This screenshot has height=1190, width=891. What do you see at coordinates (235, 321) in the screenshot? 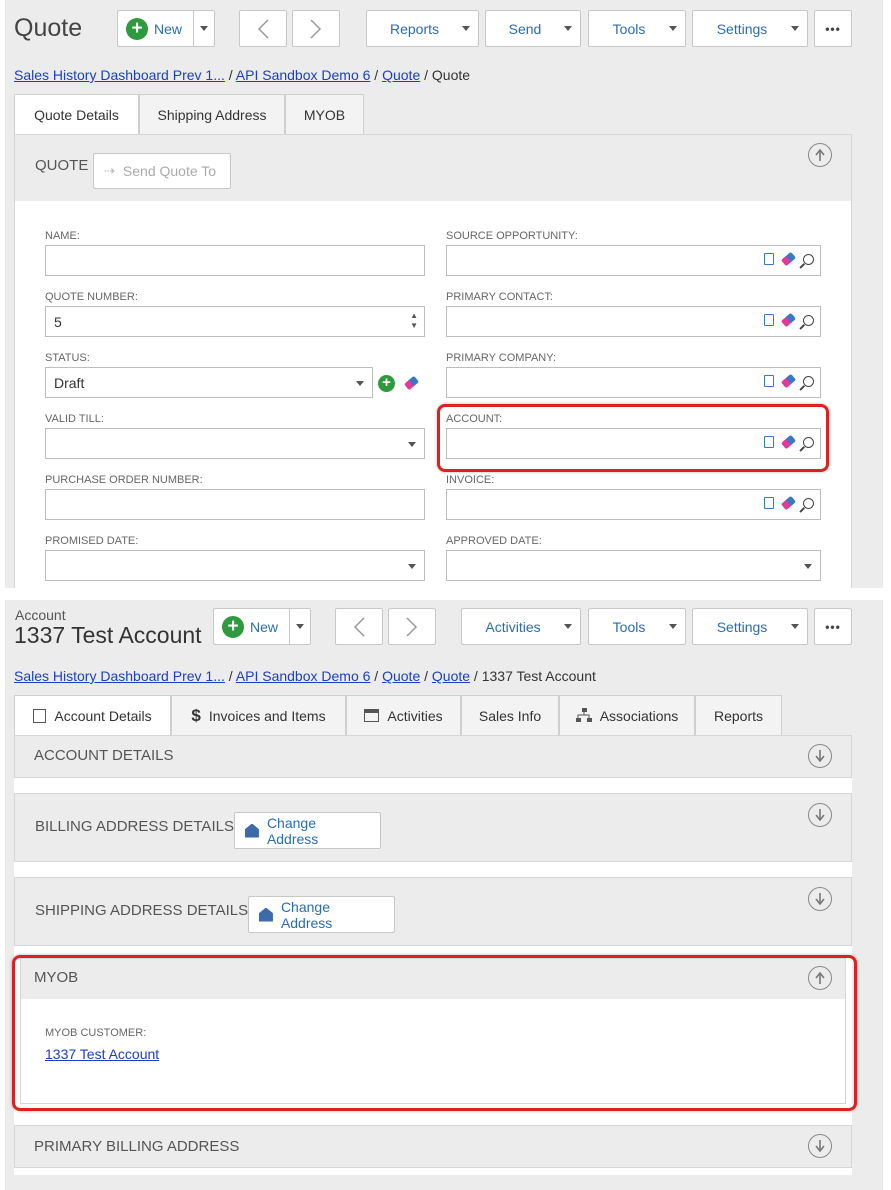
I see `quote-number-stepper: 5 ▲ ▼` at bounding box center [235, 321].